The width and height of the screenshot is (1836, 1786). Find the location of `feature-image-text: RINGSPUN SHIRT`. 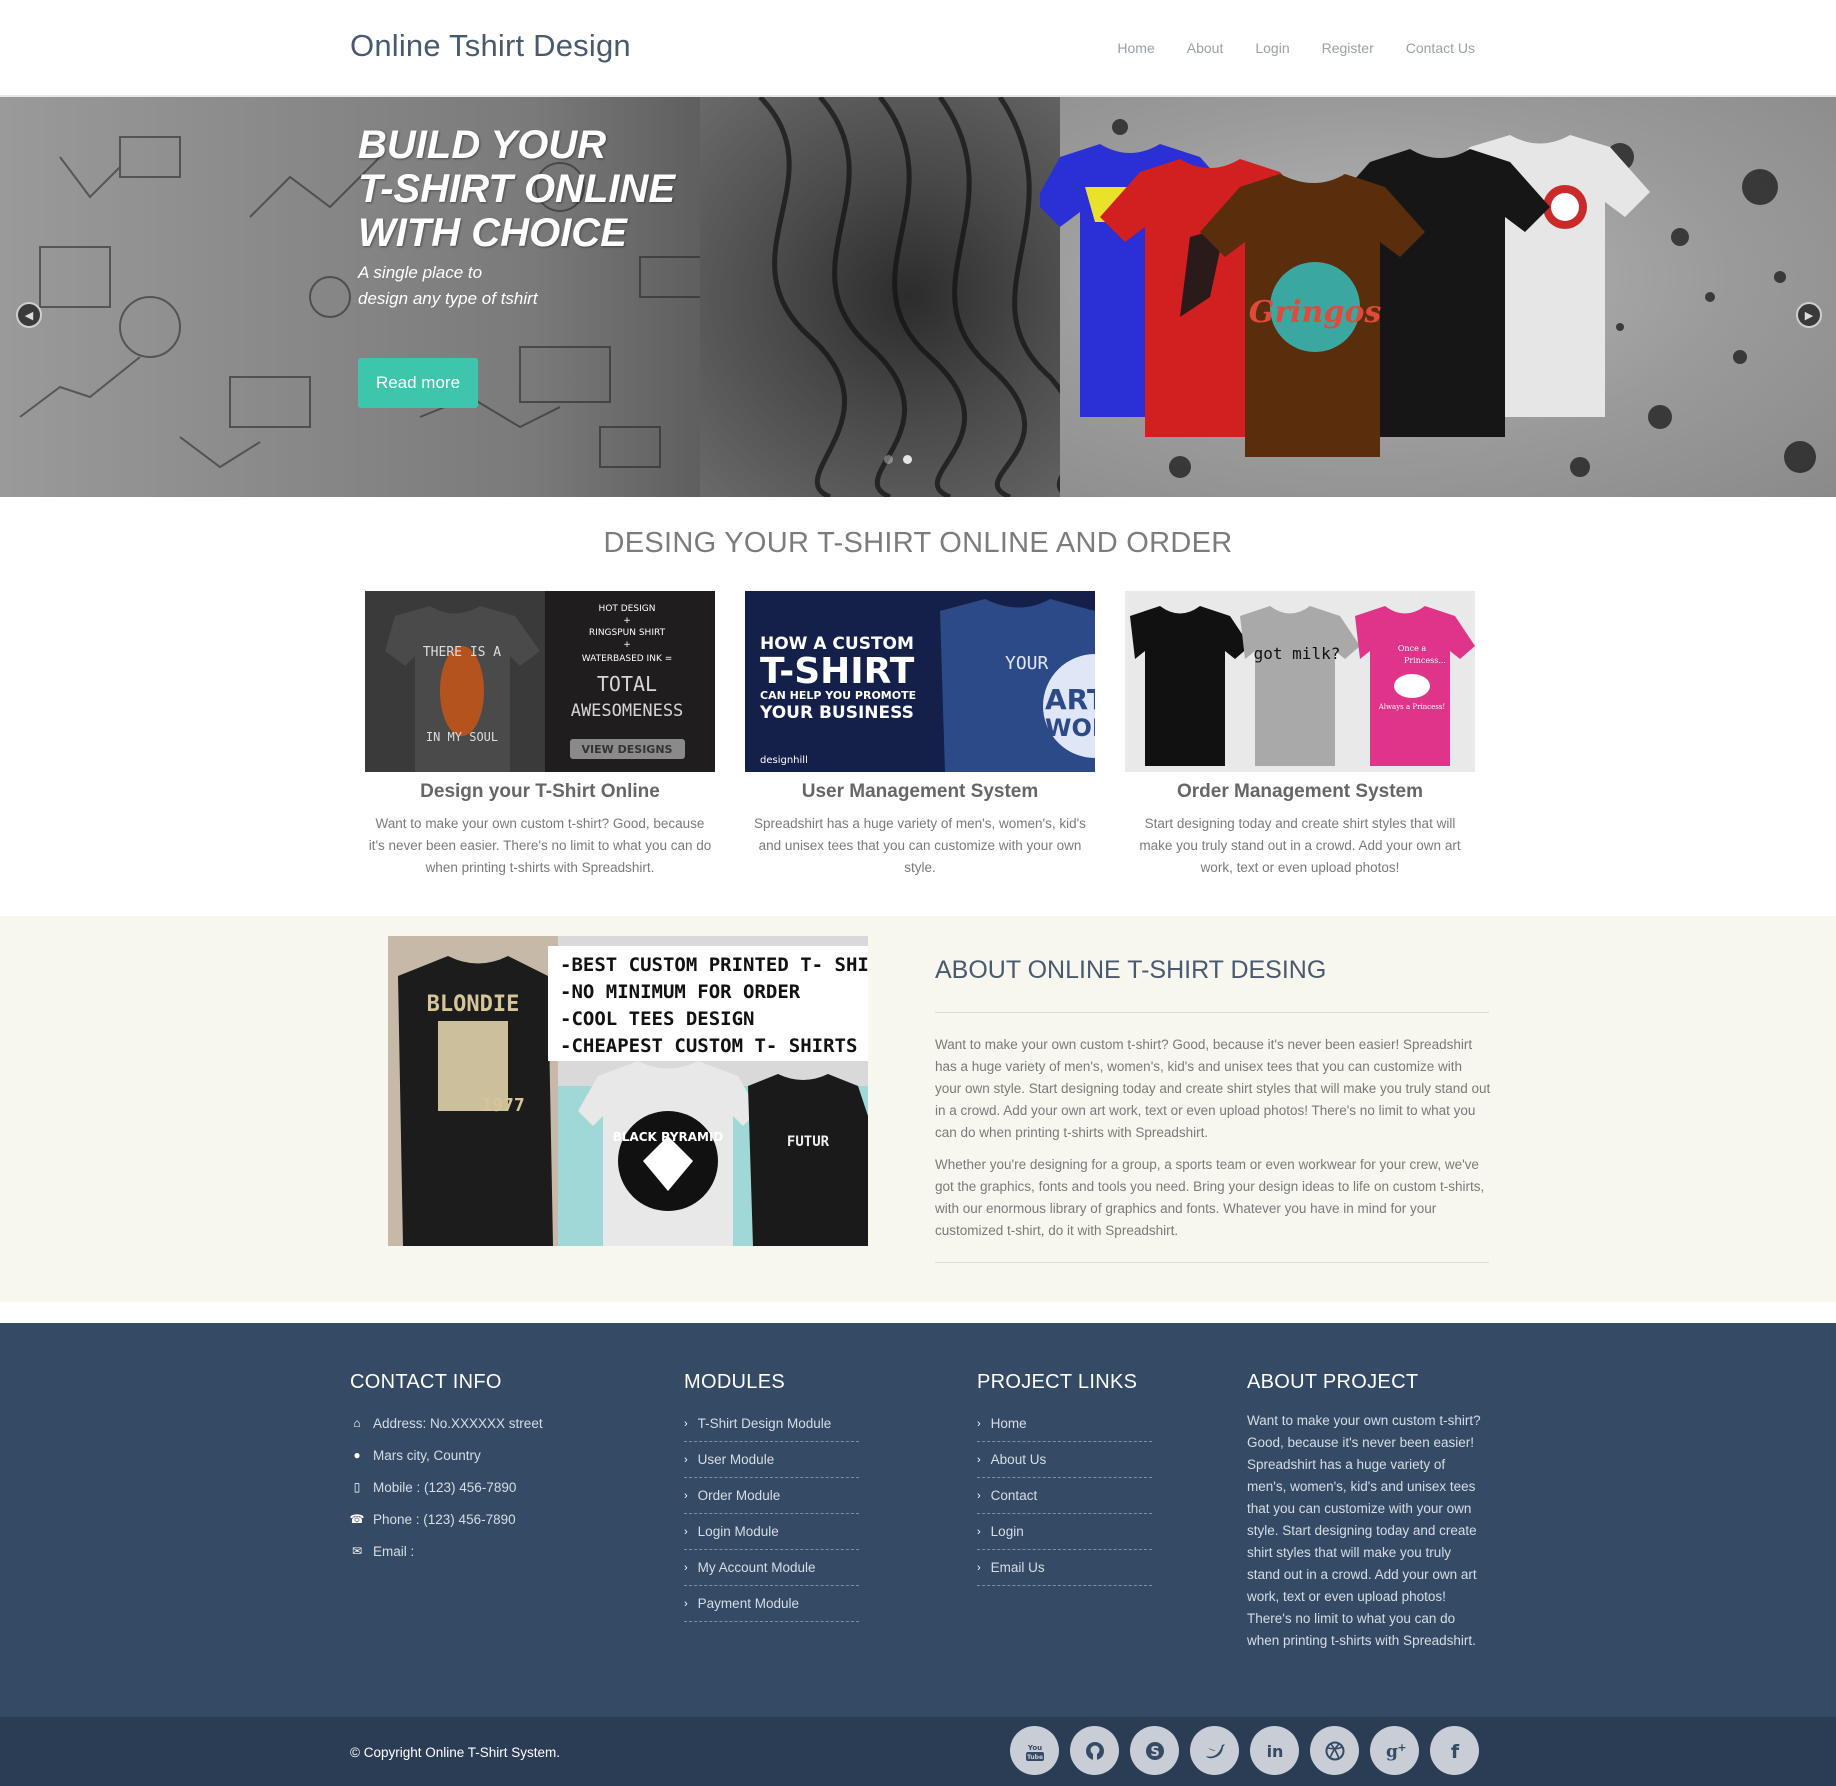

feature-image-text: RINGSPUN SHIRT is located at coordinates (627, 633).